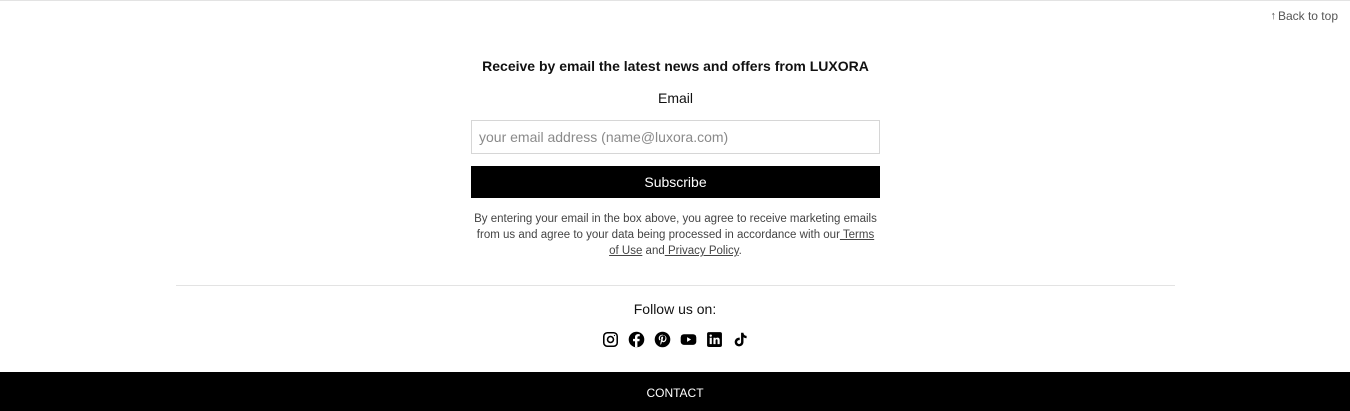 The height and width of the screenshot is (411, 1350). Describe the element at coordinates (675, 0) in the screenshot. I see `top-divider` at that location.